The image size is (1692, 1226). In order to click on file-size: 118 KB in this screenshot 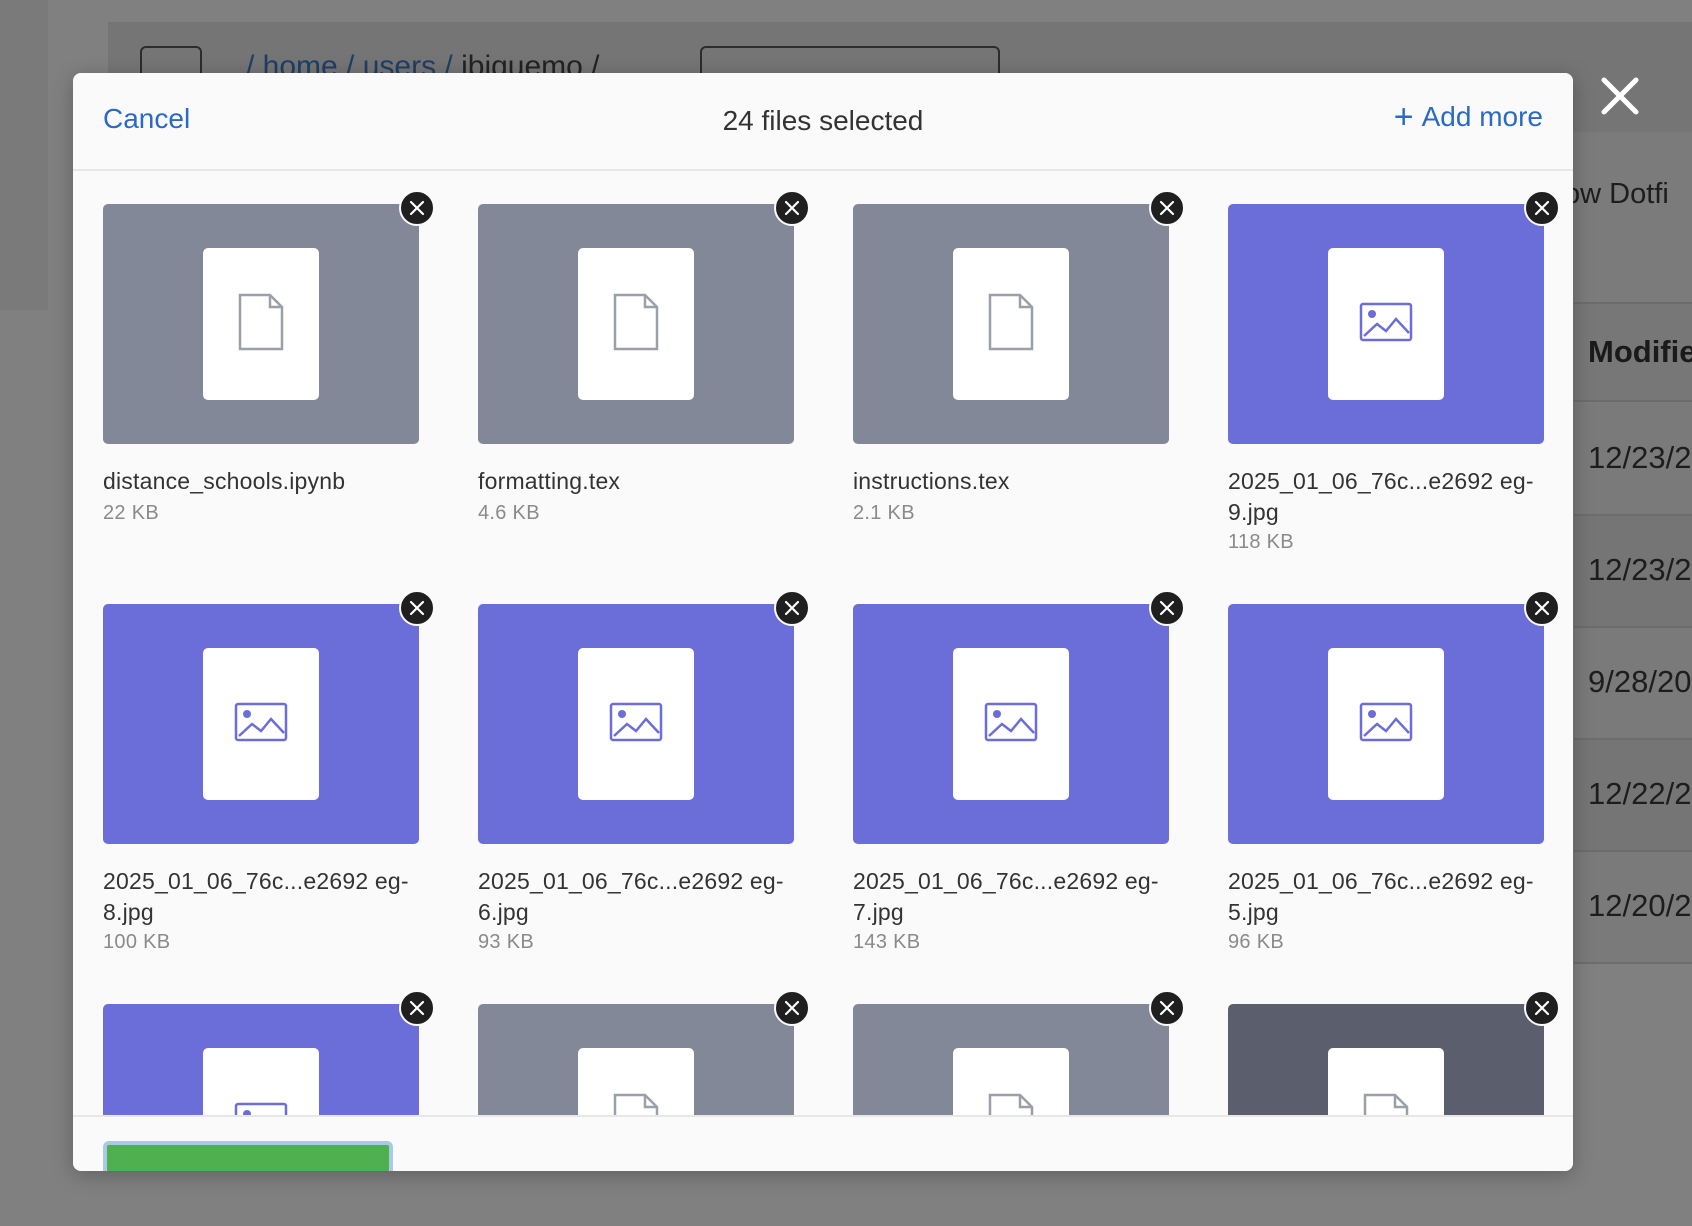, I will do `click(1261, 542)`.